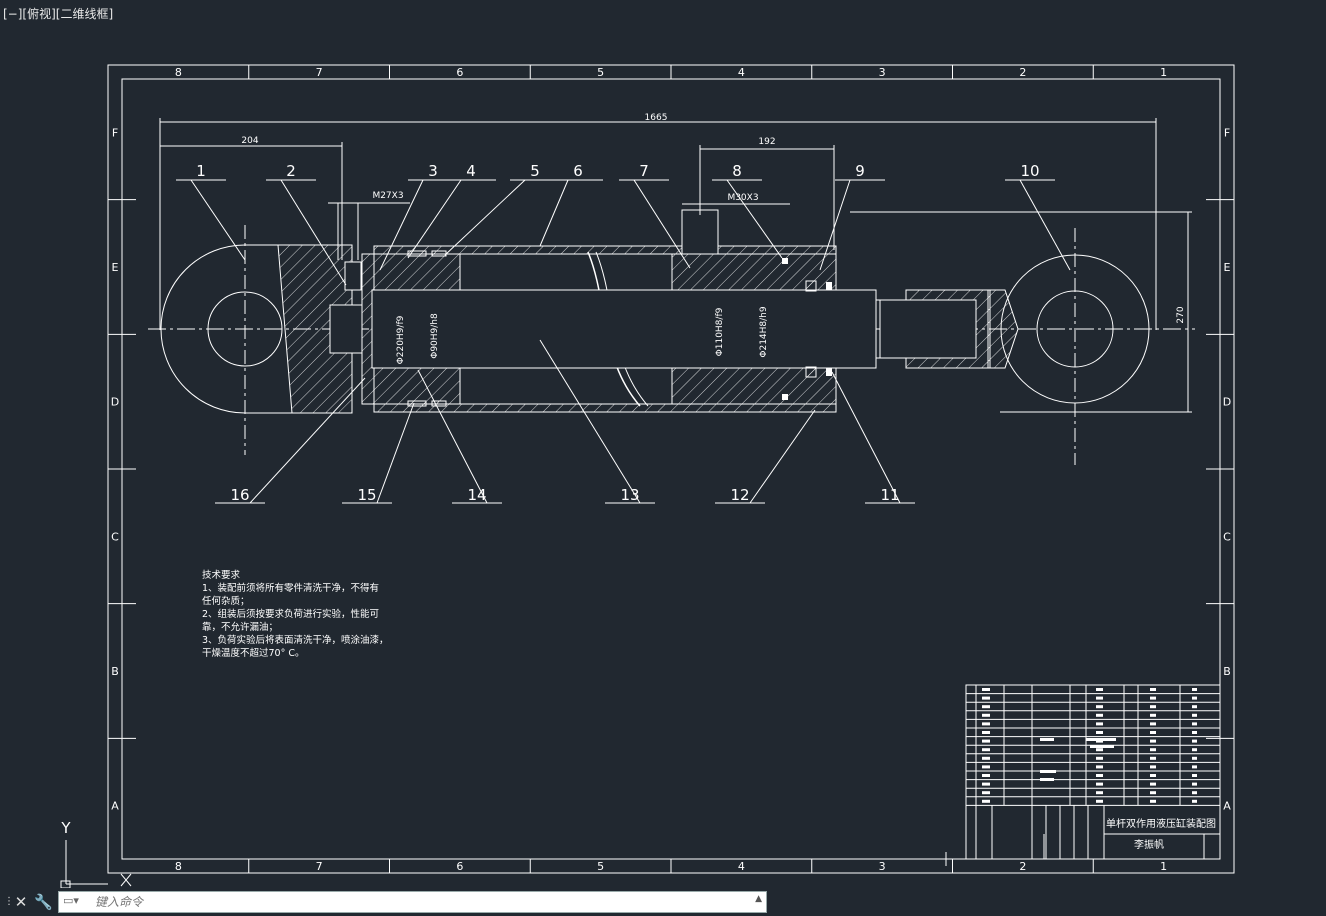  What do you see at coordinates (644, 171) in the screenshot?
I see `balloon-number: 7` at bounding box center [644, 171].